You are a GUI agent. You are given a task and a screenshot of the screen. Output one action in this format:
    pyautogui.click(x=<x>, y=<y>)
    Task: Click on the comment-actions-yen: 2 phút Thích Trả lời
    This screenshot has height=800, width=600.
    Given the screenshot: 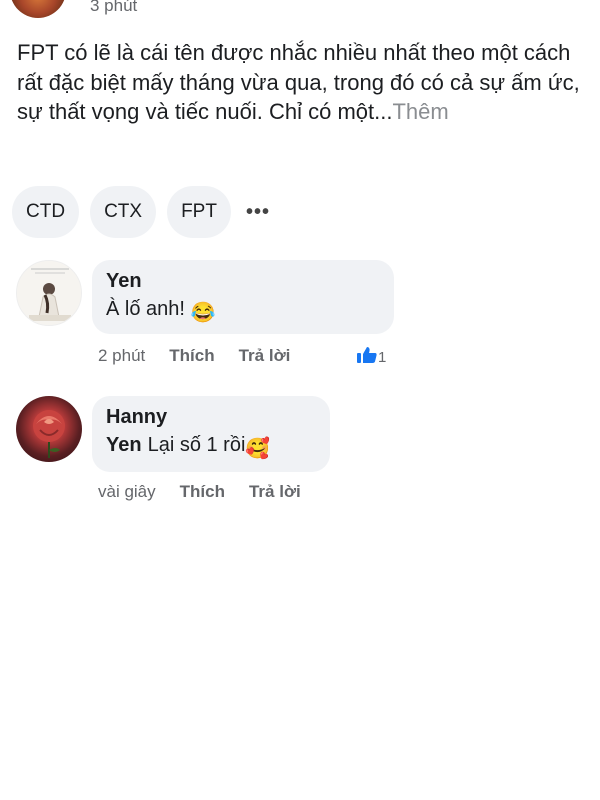 What is the action you would take?
    pyautogui.click(x=206, y=356)
    